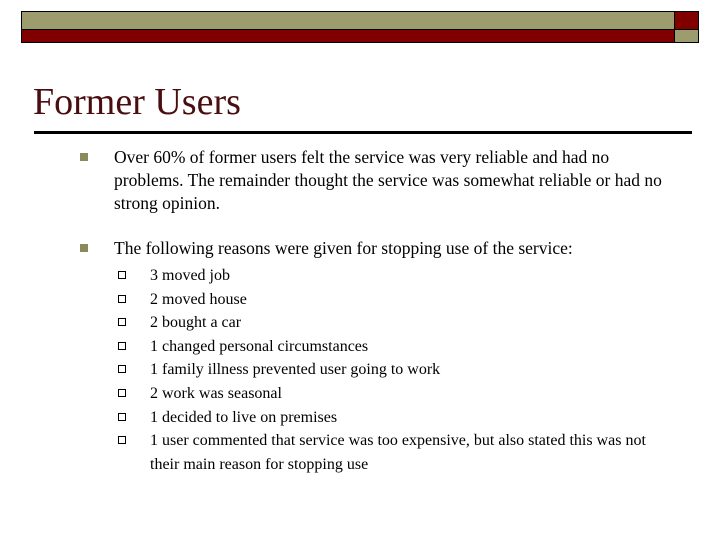 The width and height of the screenshot is (720, 540). Describe the element at coordinates (360, 300) in the screenshot. I see `sub-bullet-item: 2 moved house` at that location.